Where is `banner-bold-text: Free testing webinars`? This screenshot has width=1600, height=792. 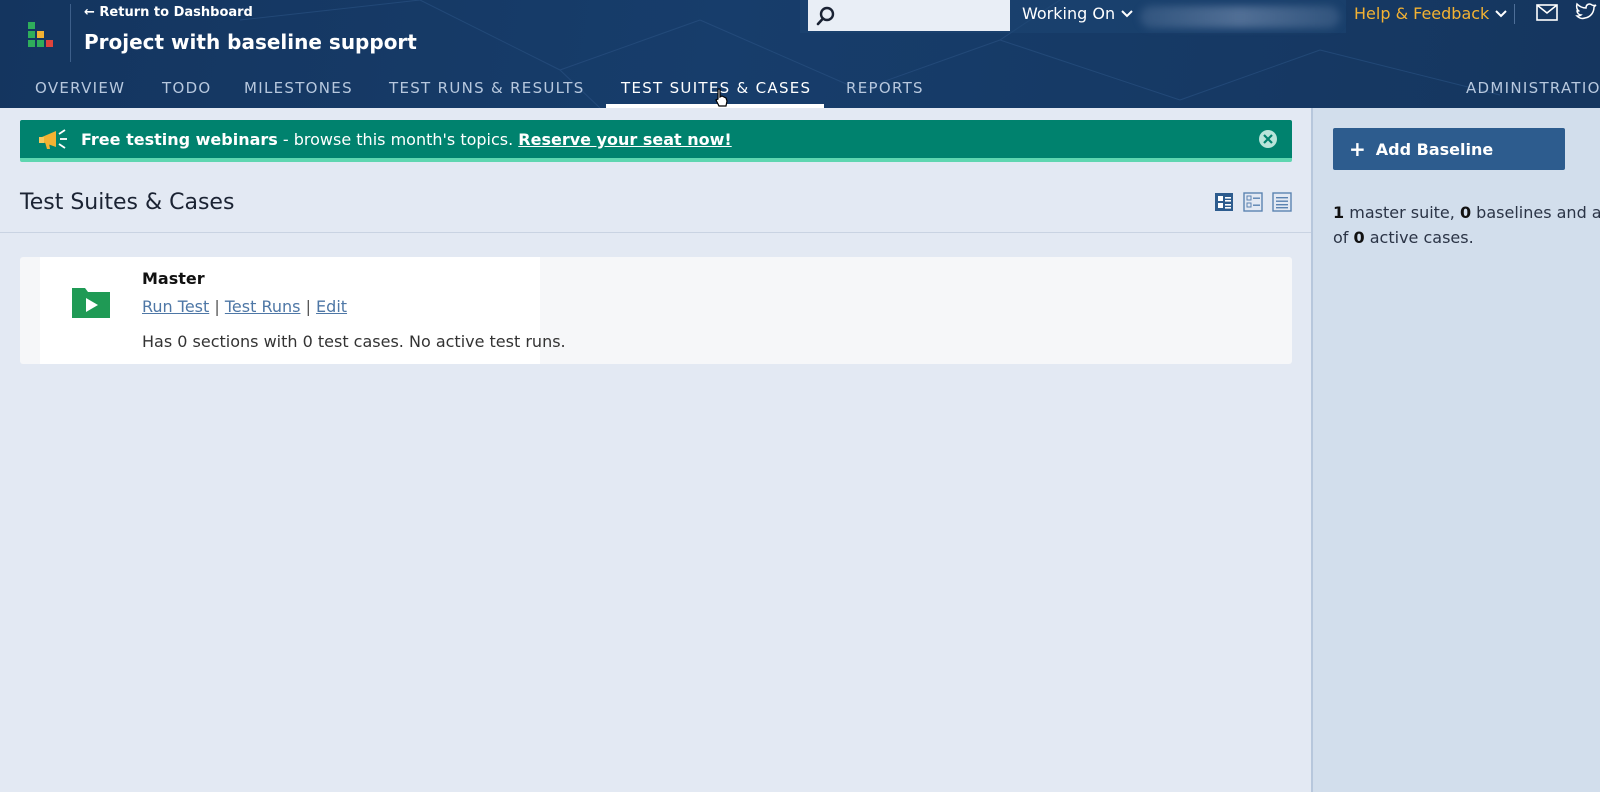
banner-bold-text: Free testing webinars is located at coordinates (179, 139).